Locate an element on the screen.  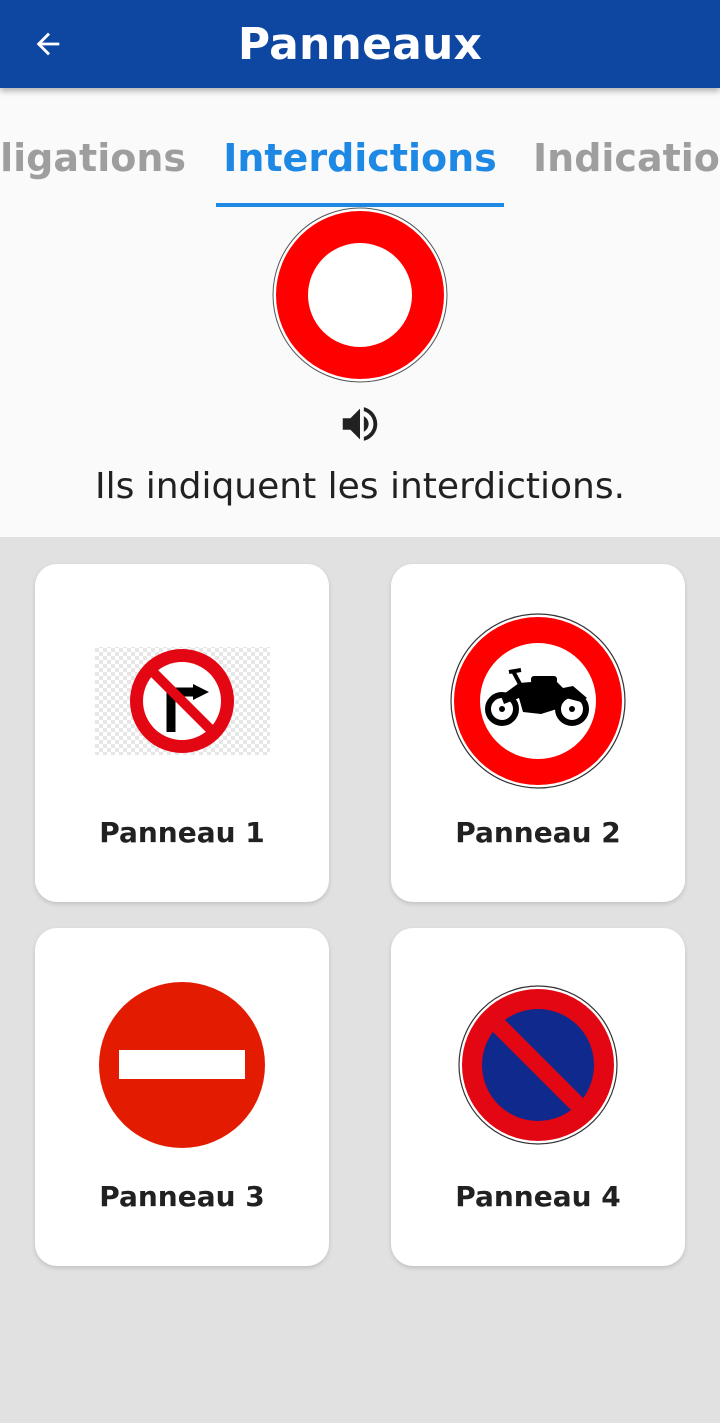
category-description: Ils indiquent les interdictions. is located at coordinates (360, 486).